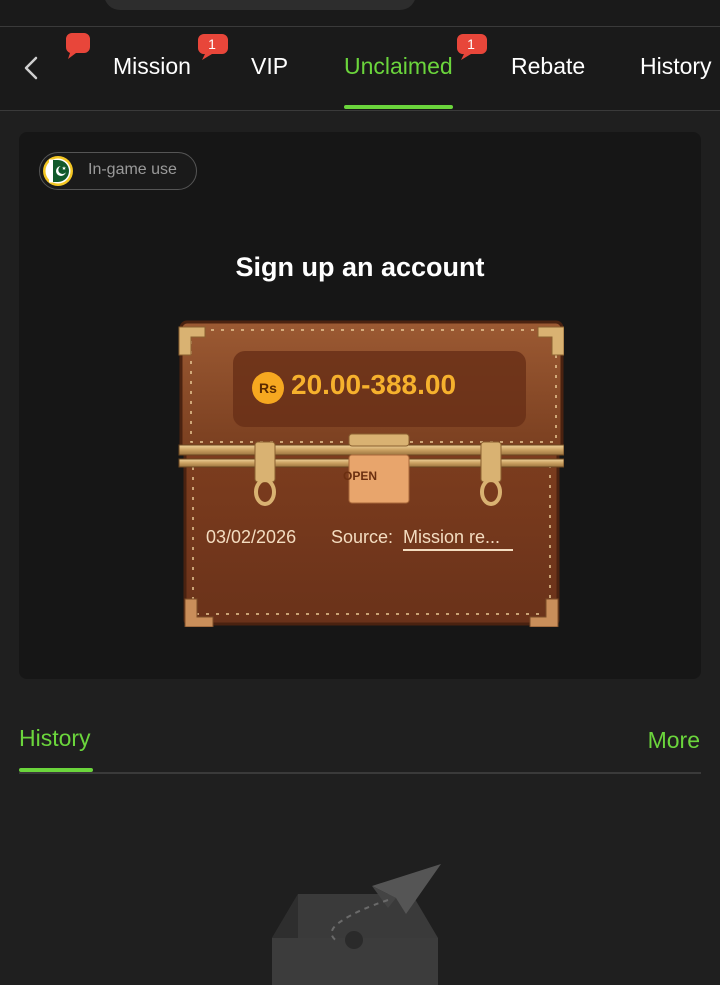  What do you see at coordinates (374, 384) in the screenshot?
I see `reward-amount: 20.00-388.00` at bounding box center [374, 384].